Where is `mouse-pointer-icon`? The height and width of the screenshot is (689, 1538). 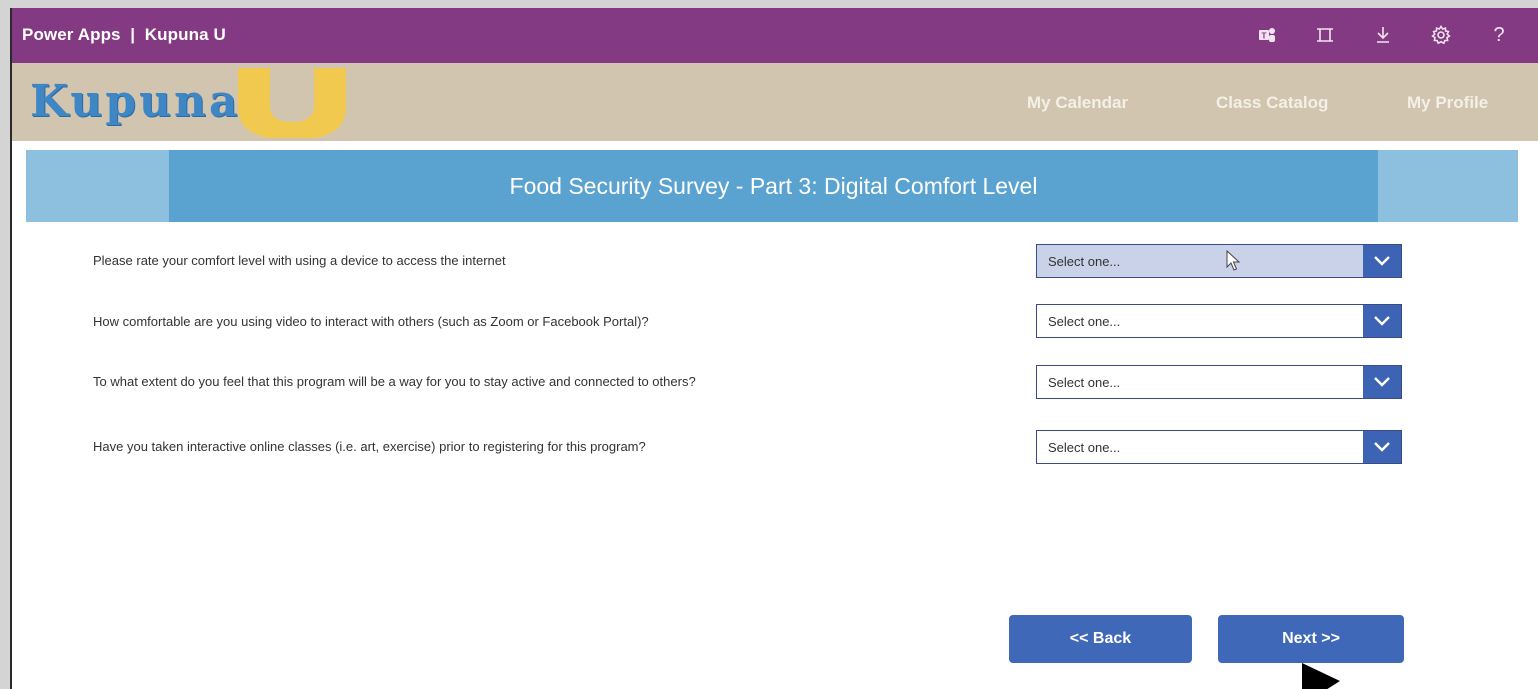 mouse-pointer-icon is located at coordinates (1321, 676).